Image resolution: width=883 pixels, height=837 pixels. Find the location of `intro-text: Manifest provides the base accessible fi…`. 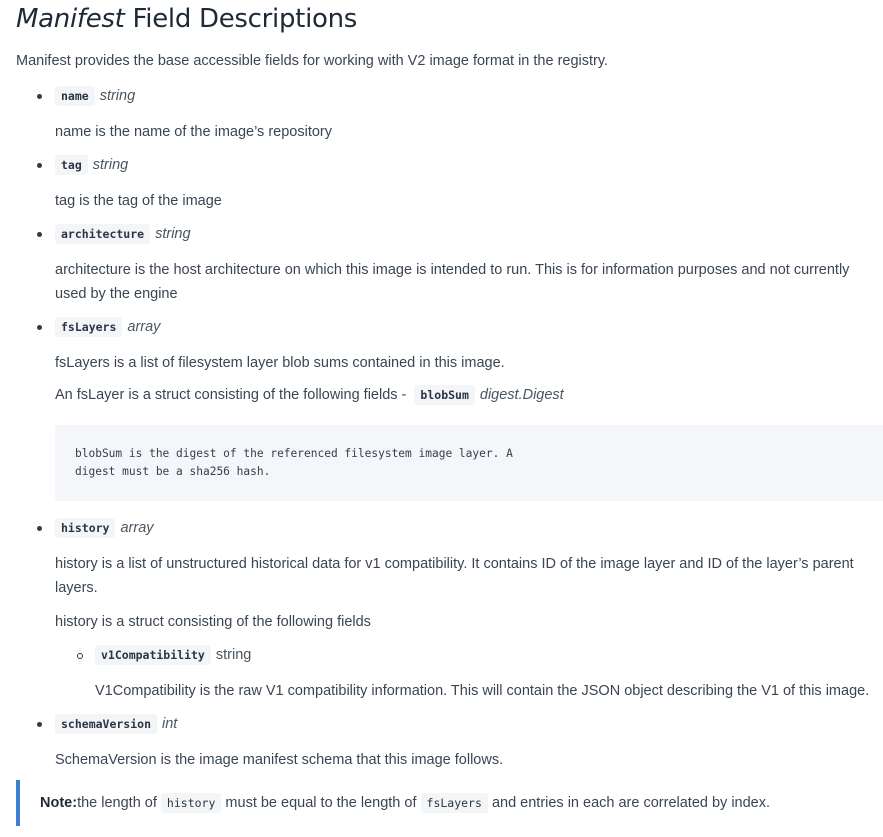

intro-text: Manifest provides the base accessible fi… is located at coordinates (312, 61).